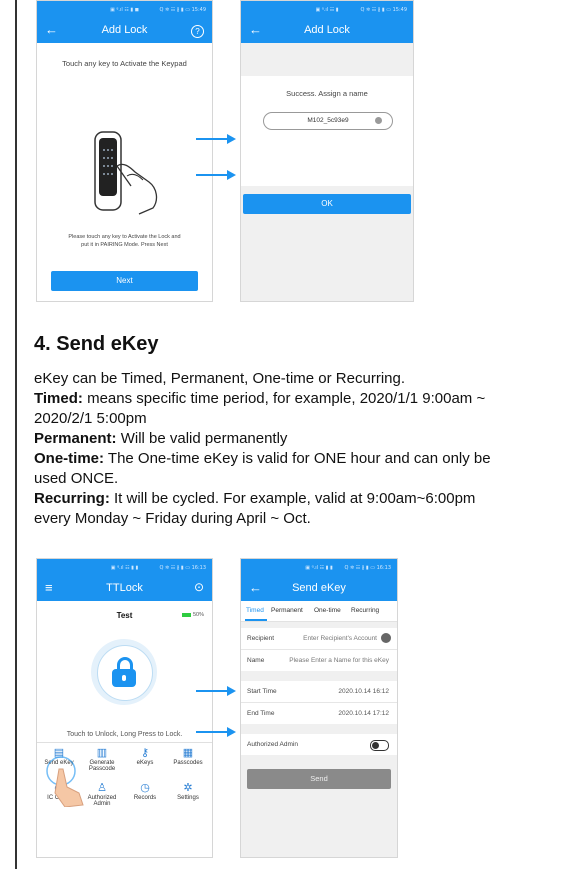 The width and height of the screenshot is (575, 869). I want to click on section-heading: 4. Send eKey, so click(96, 344).